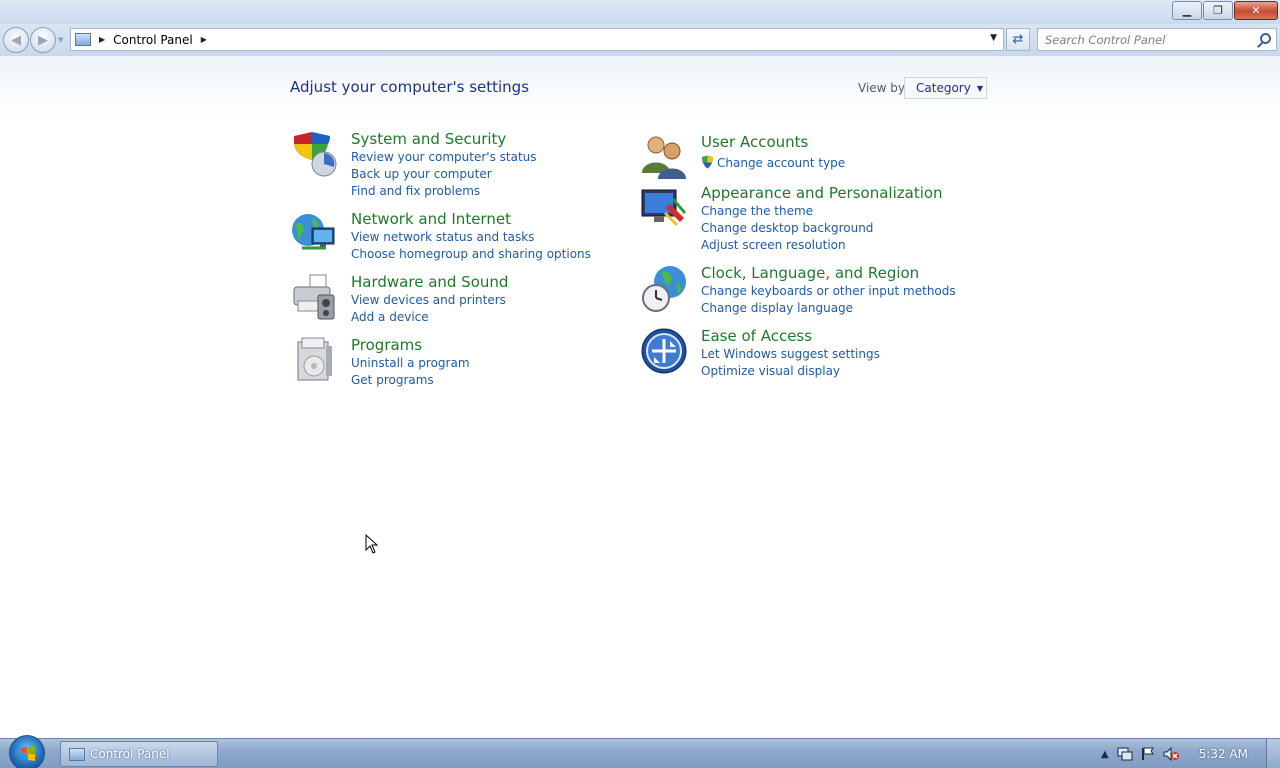 The image size is (1280, 768). What do you see at coordinates (314, 154) in the screenshot?
I see `shield-icon` at bounding box center [314, 154].